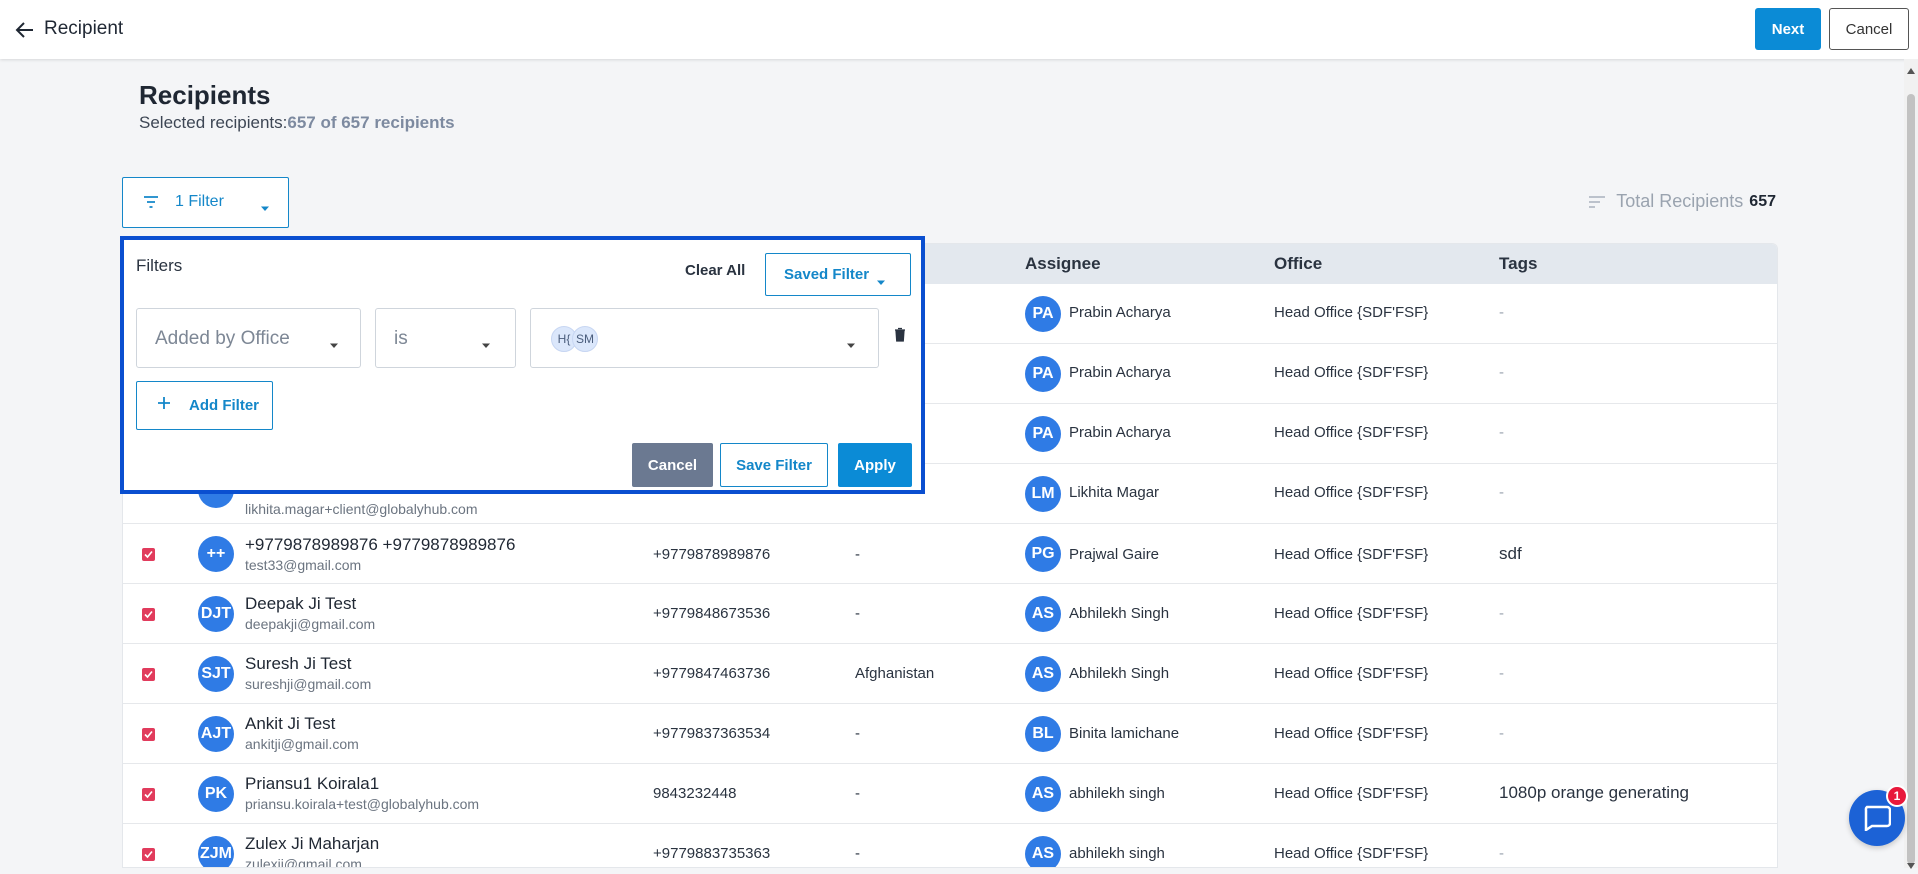  What do you see at coordinates (900, 337) in the screenshot?
I see `trash-icon` at bounding box center [900, 337].